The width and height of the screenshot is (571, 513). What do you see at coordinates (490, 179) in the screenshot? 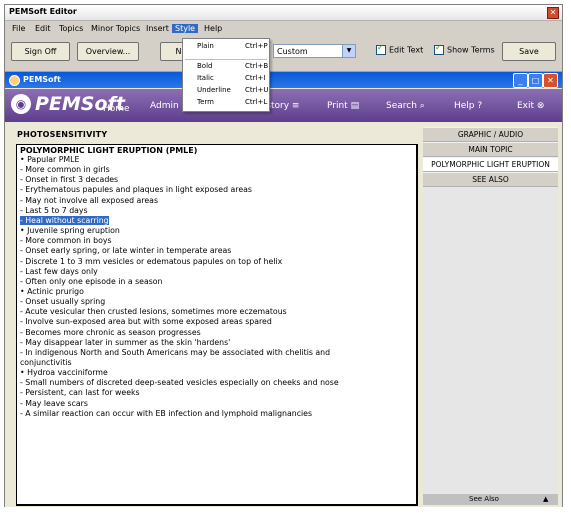
I see `side-see-also: SEE ALSO` at bounding box center [490, 179].